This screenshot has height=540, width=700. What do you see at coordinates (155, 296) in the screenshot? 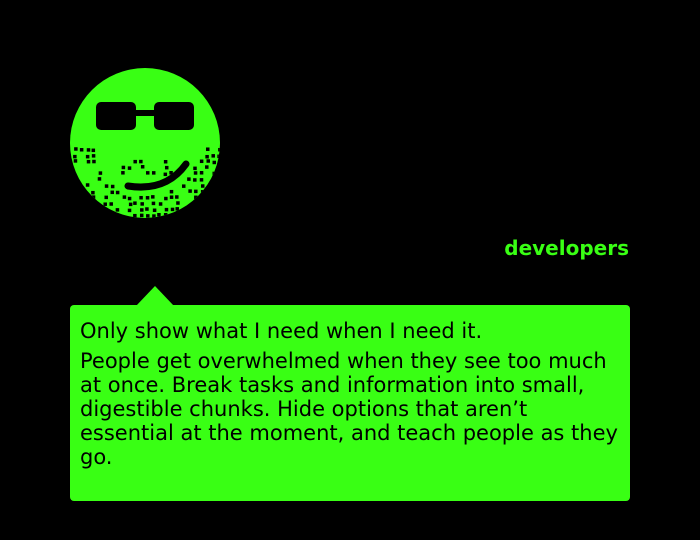
I see `speech-bubble-pointer` at bounding box center [155, 296].